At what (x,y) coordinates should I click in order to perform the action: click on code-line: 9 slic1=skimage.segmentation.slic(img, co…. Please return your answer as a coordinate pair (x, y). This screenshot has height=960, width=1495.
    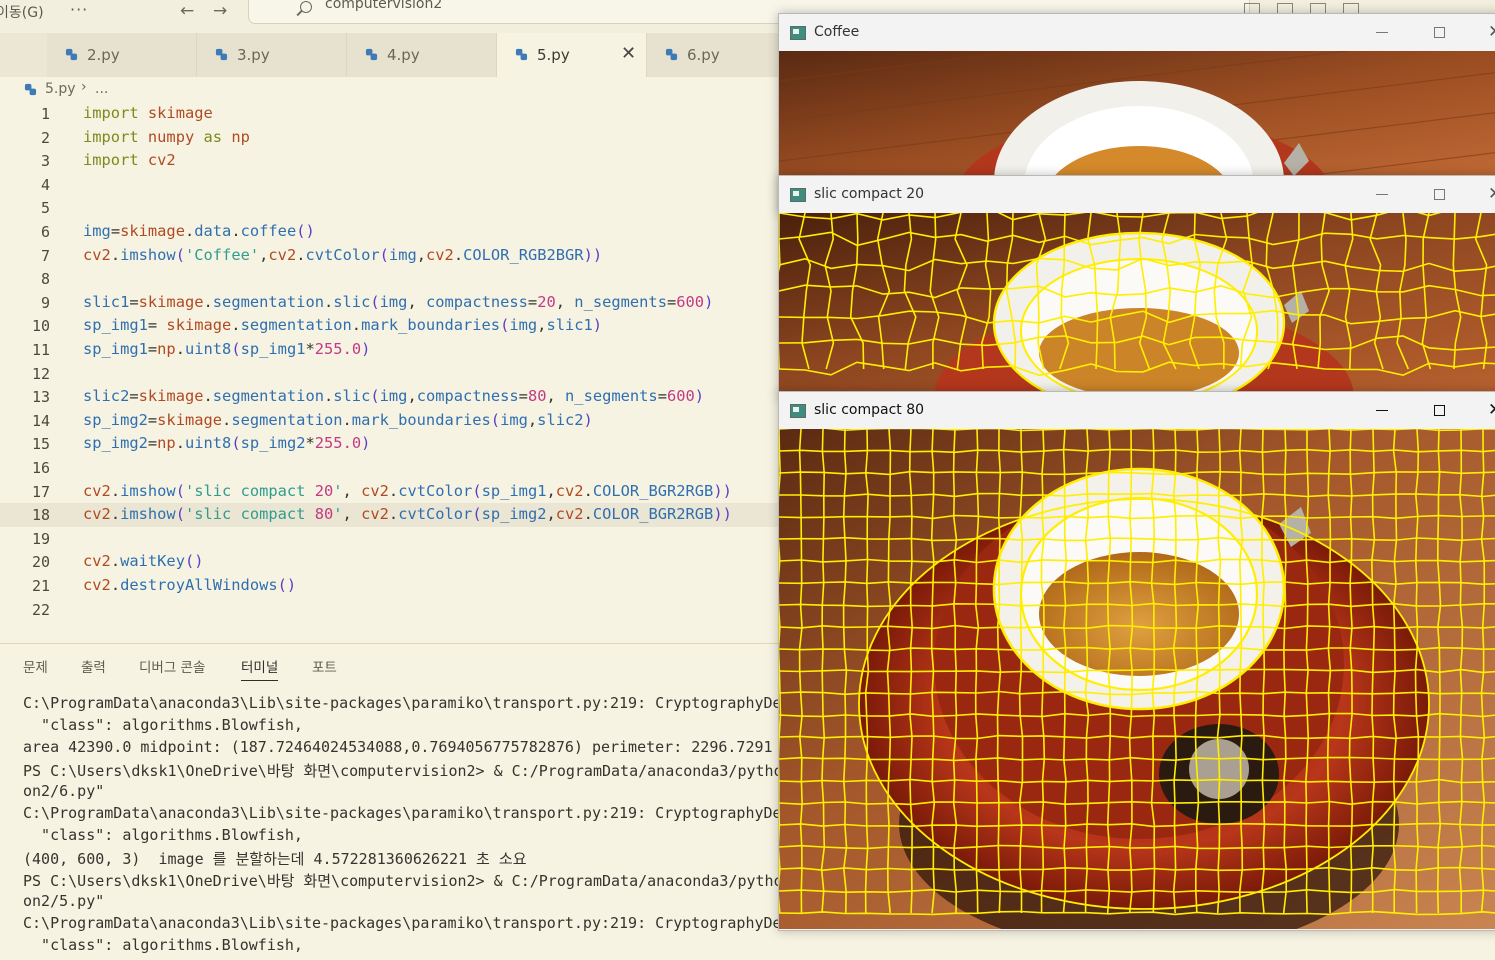
    Looking at the image, I should click on (390, 303).